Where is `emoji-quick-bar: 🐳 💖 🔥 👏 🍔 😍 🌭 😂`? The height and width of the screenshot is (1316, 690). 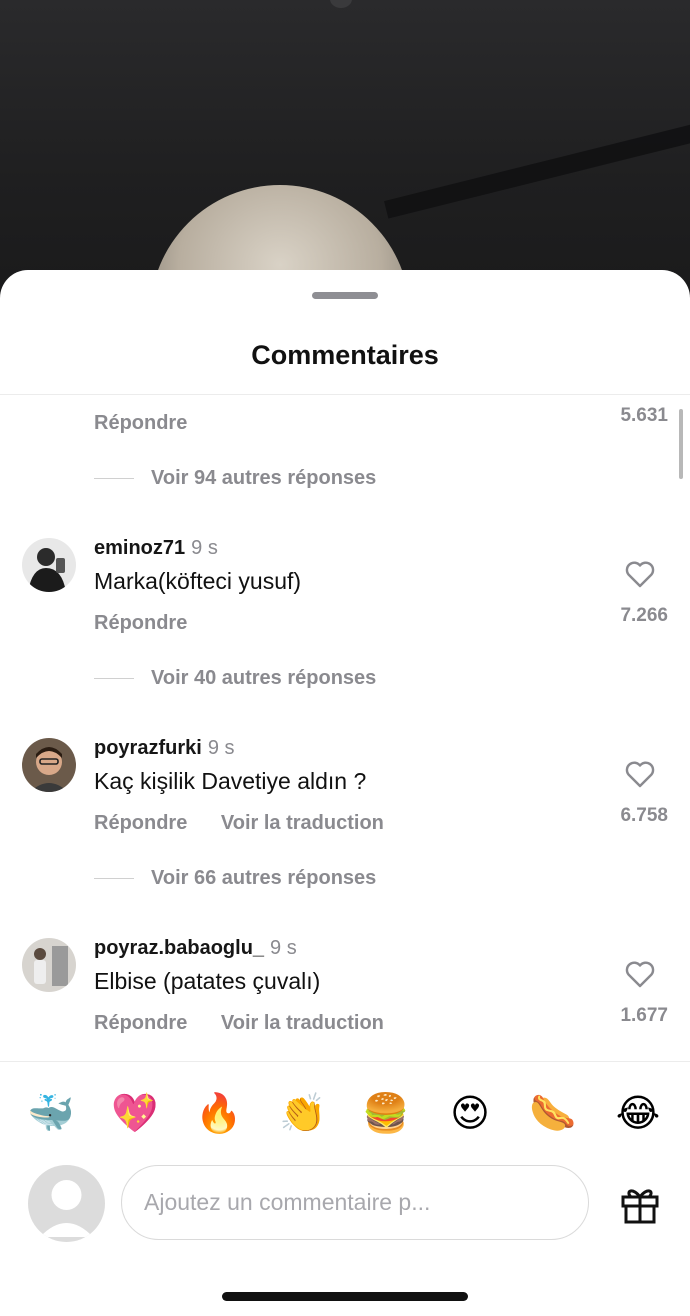
emoji-quick-bar: 🐳 💖 🔥 👏 🍔 😍 🌭 😂 is located at coordinates (345, 1113).